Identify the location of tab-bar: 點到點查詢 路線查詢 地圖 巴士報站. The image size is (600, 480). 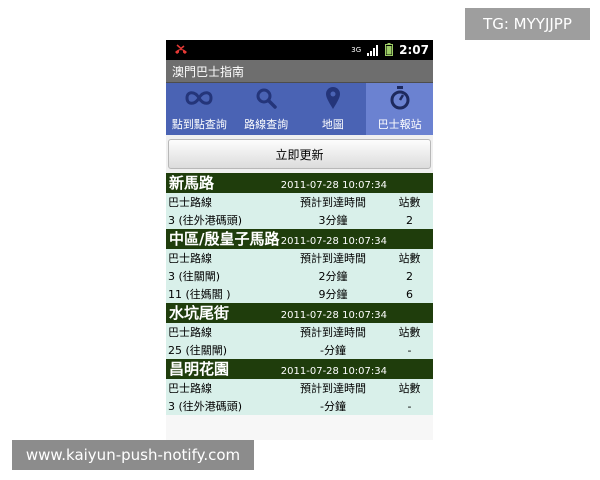
(299, 109).